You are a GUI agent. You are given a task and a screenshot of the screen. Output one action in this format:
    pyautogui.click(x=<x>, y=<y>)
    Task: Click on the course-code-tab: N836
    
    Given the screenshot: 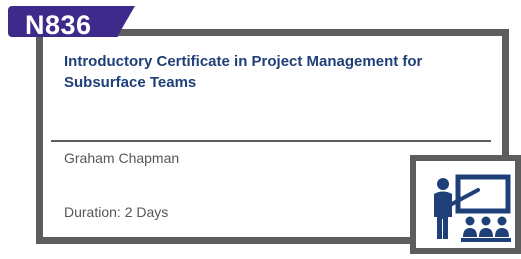 What is the action you would take?
    pyautogui.click(x=63, y=23)
    